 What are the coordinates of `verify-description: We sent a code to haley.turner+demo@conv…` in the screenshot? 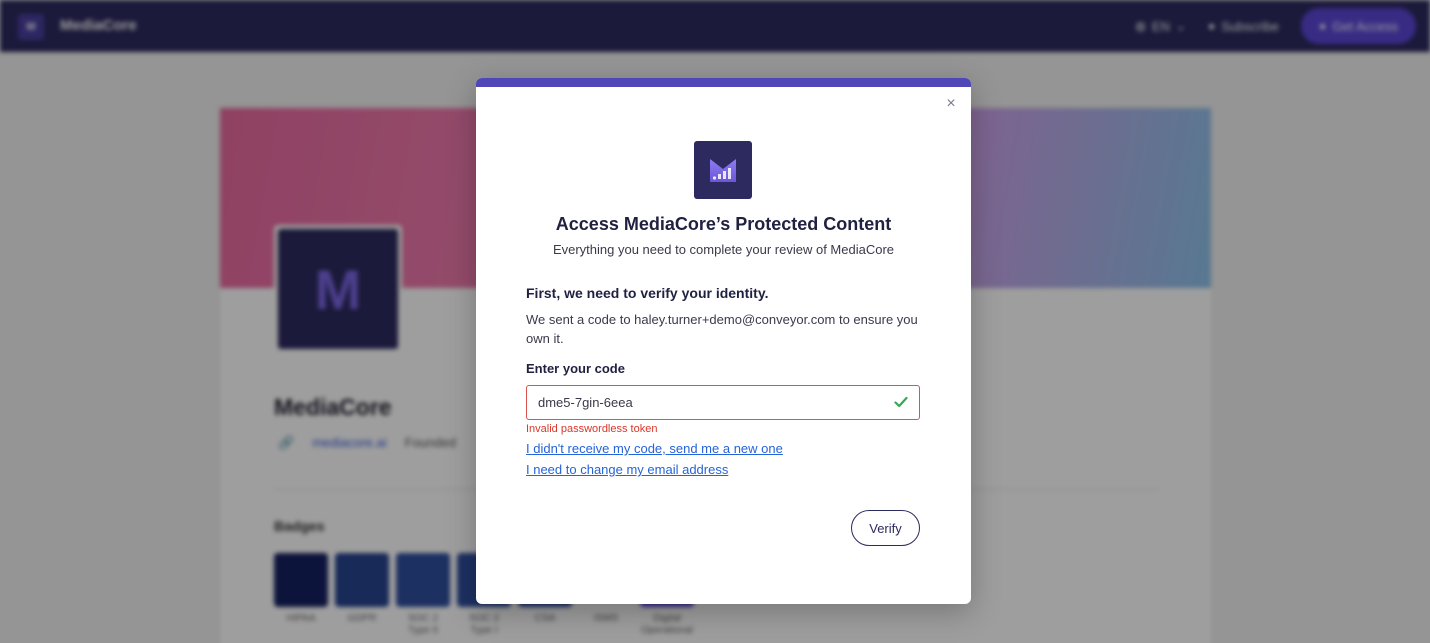 It's located at (722, 329).